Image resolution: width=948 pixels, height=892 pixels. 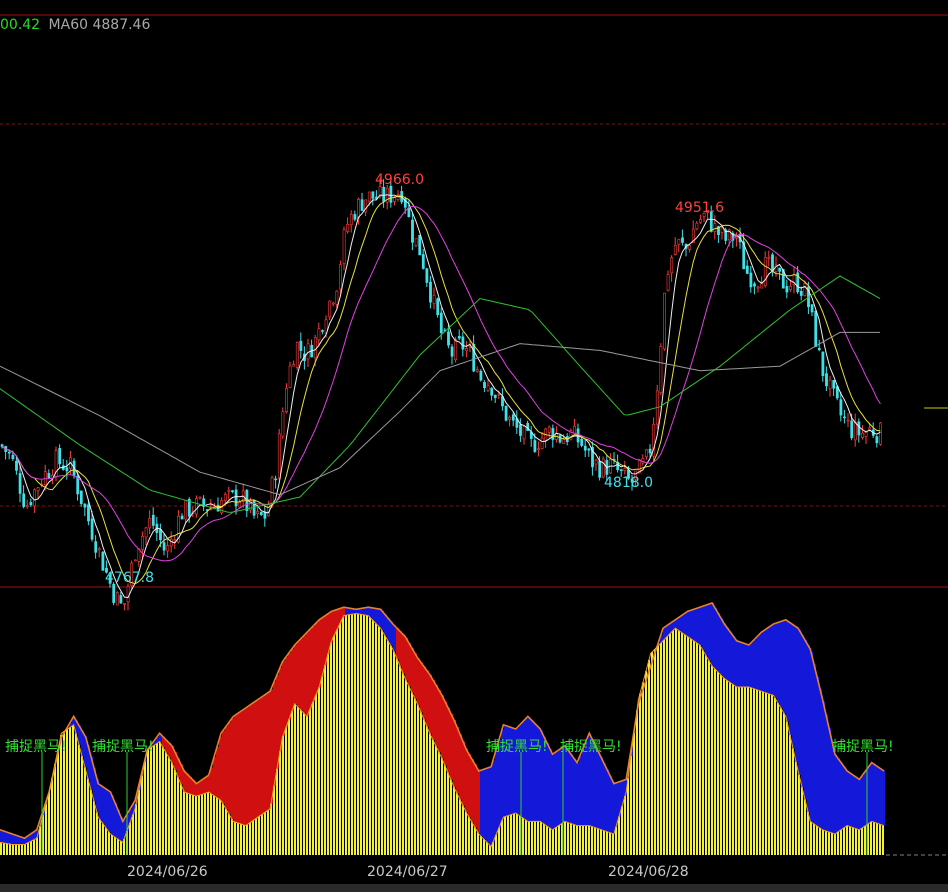 I want to click on x-tick-label: 2024/06/27, so click(x=407, y=872).